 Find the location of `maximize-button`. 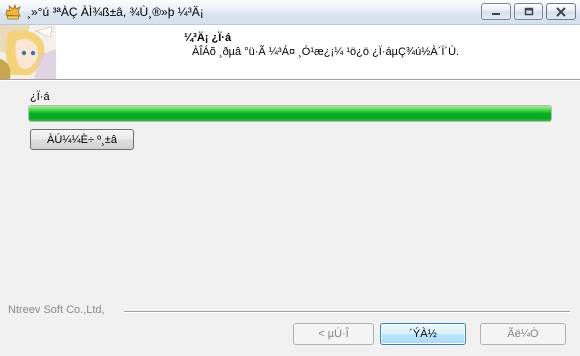

maximize-button is located at coordinates (528, 11).